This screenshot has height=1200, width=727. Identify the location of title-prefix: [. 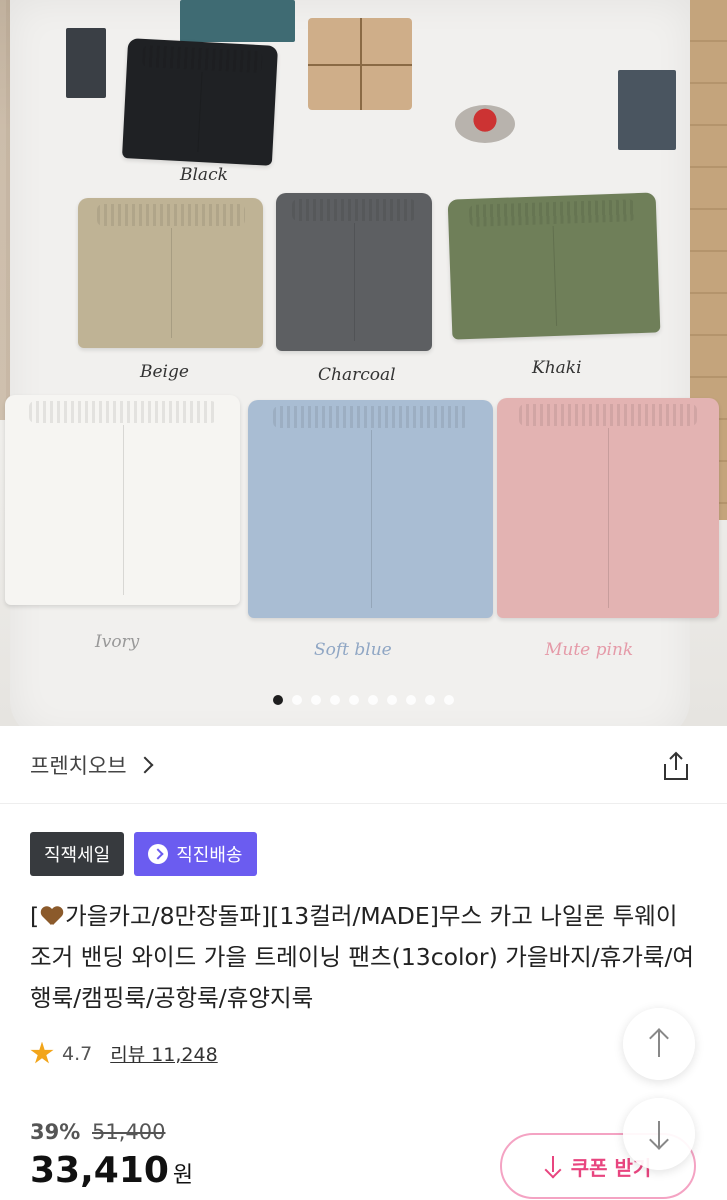
(35, 916).